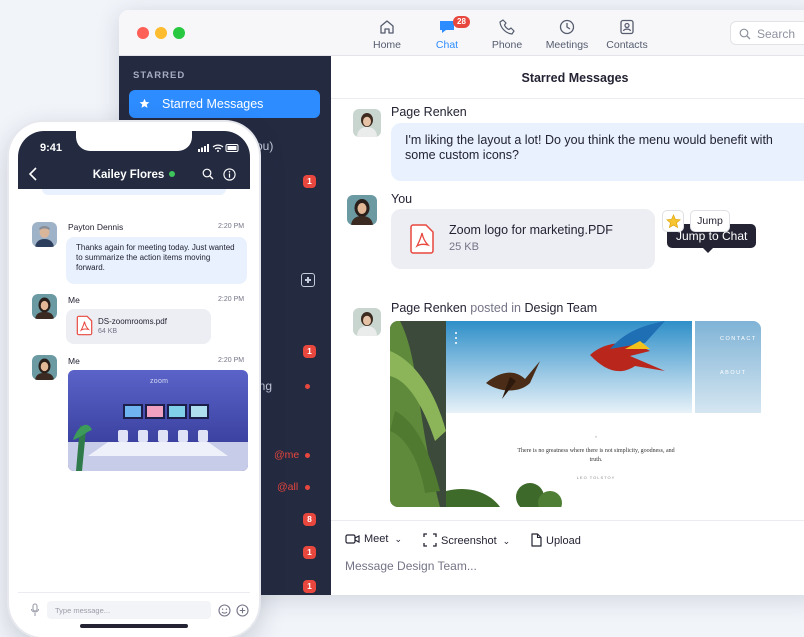  I want to click on image-menu-about: ABOUT, so click(733, 373).